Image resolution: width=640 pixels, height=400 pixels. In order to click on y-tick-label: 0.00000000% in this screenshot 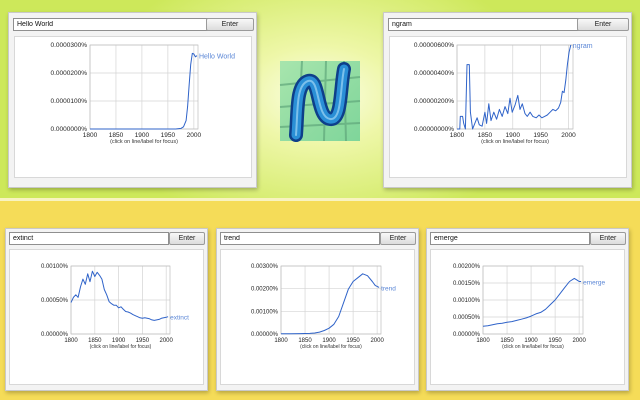, I will do `click(434, 129)`.